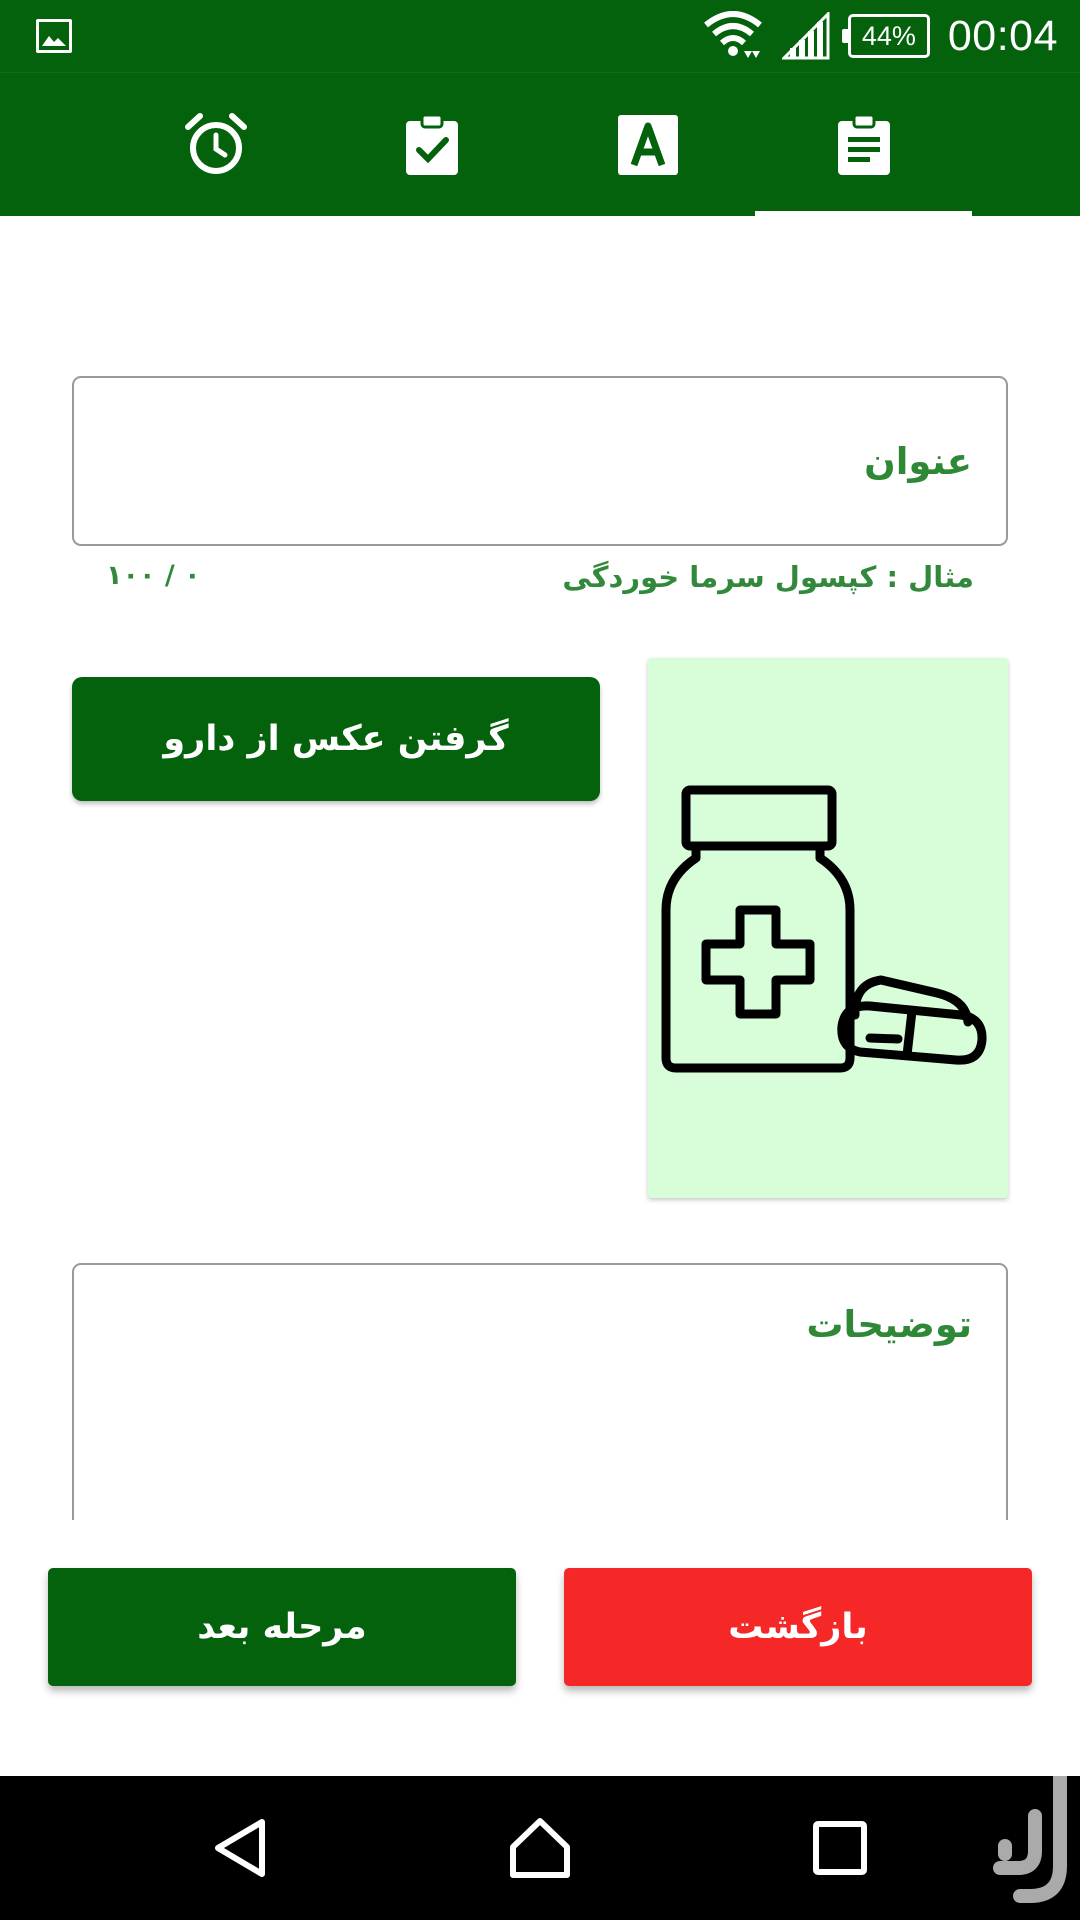  What do you see at coordinates (798, 1627) in the screenshot?
I see `back-button: بازگشت` at bounding box center [798, 1627].